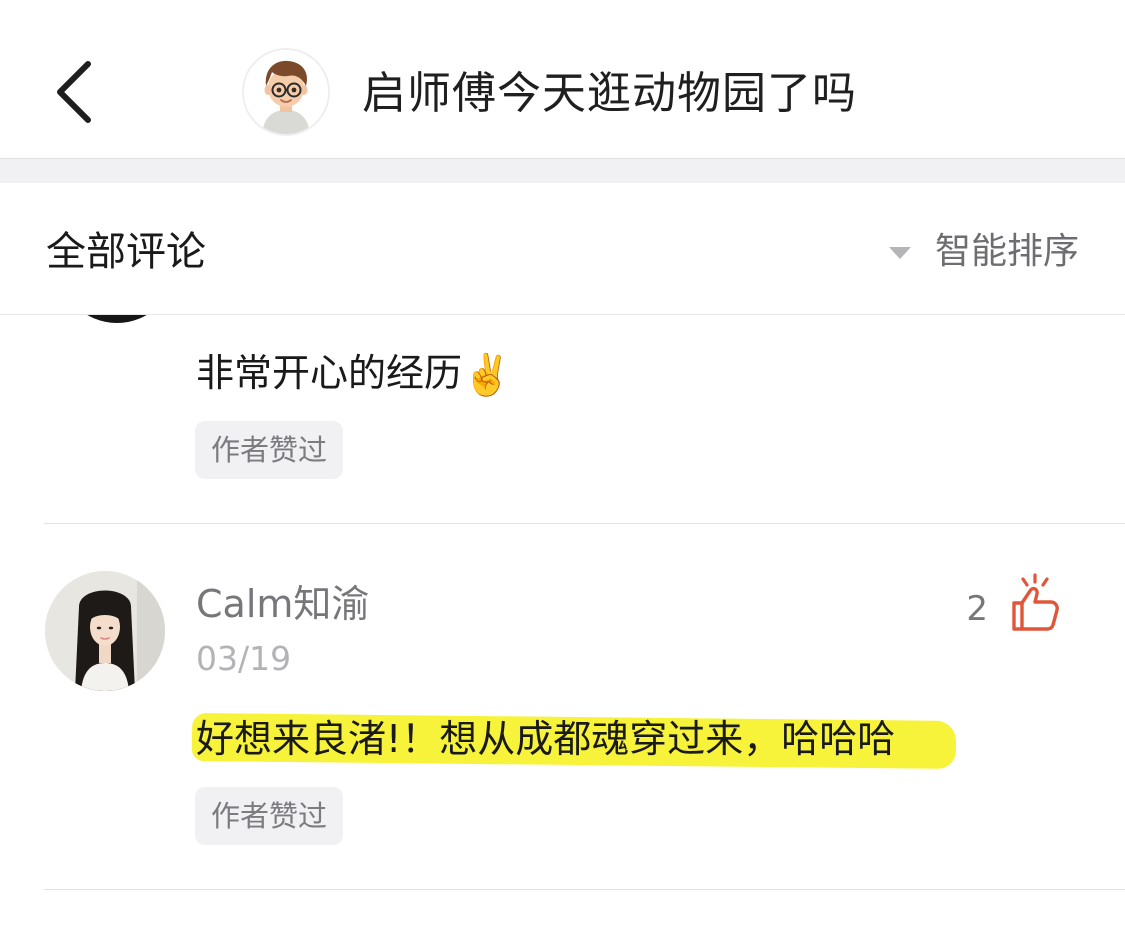  I want to click on sort-label: 智能排序, so click(1006, 251).